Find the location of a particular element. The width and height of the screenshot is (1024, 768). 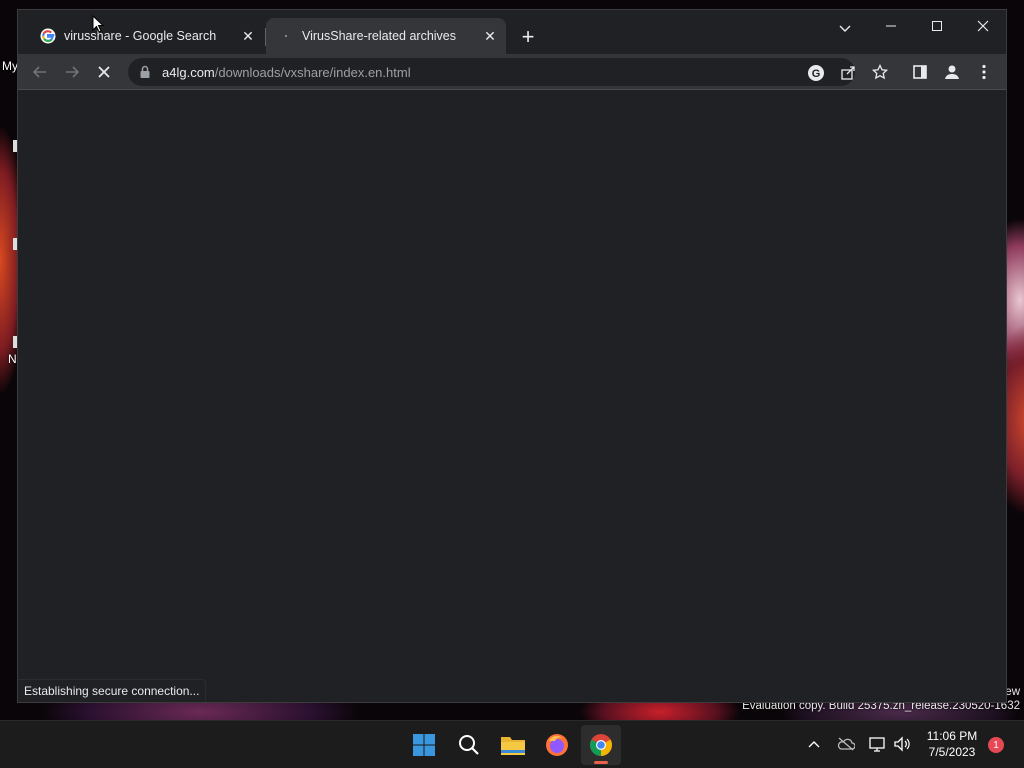

forward-button is located at coordinates (72, 72).